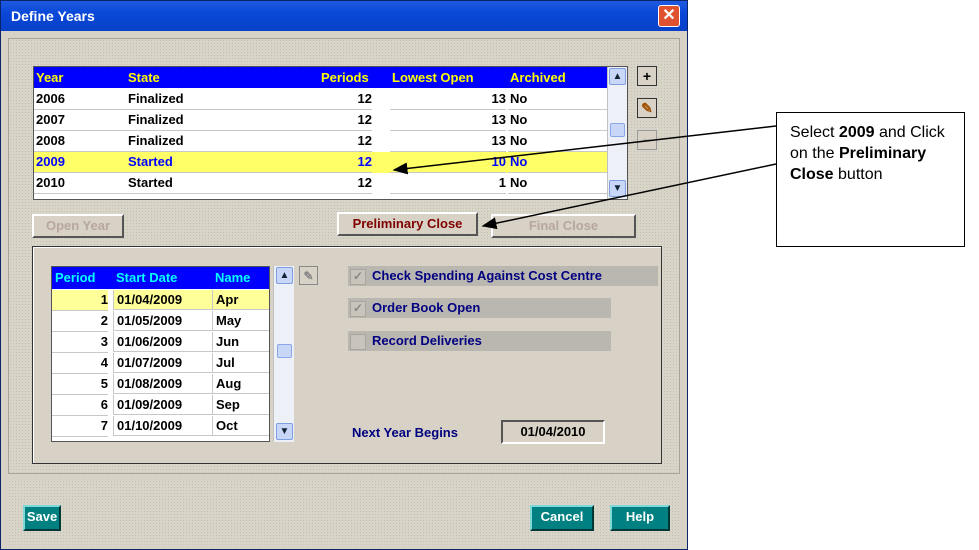 The height and width of the screenshot is (550, 979). I want to click on callout-arrows, so click(584, 177).